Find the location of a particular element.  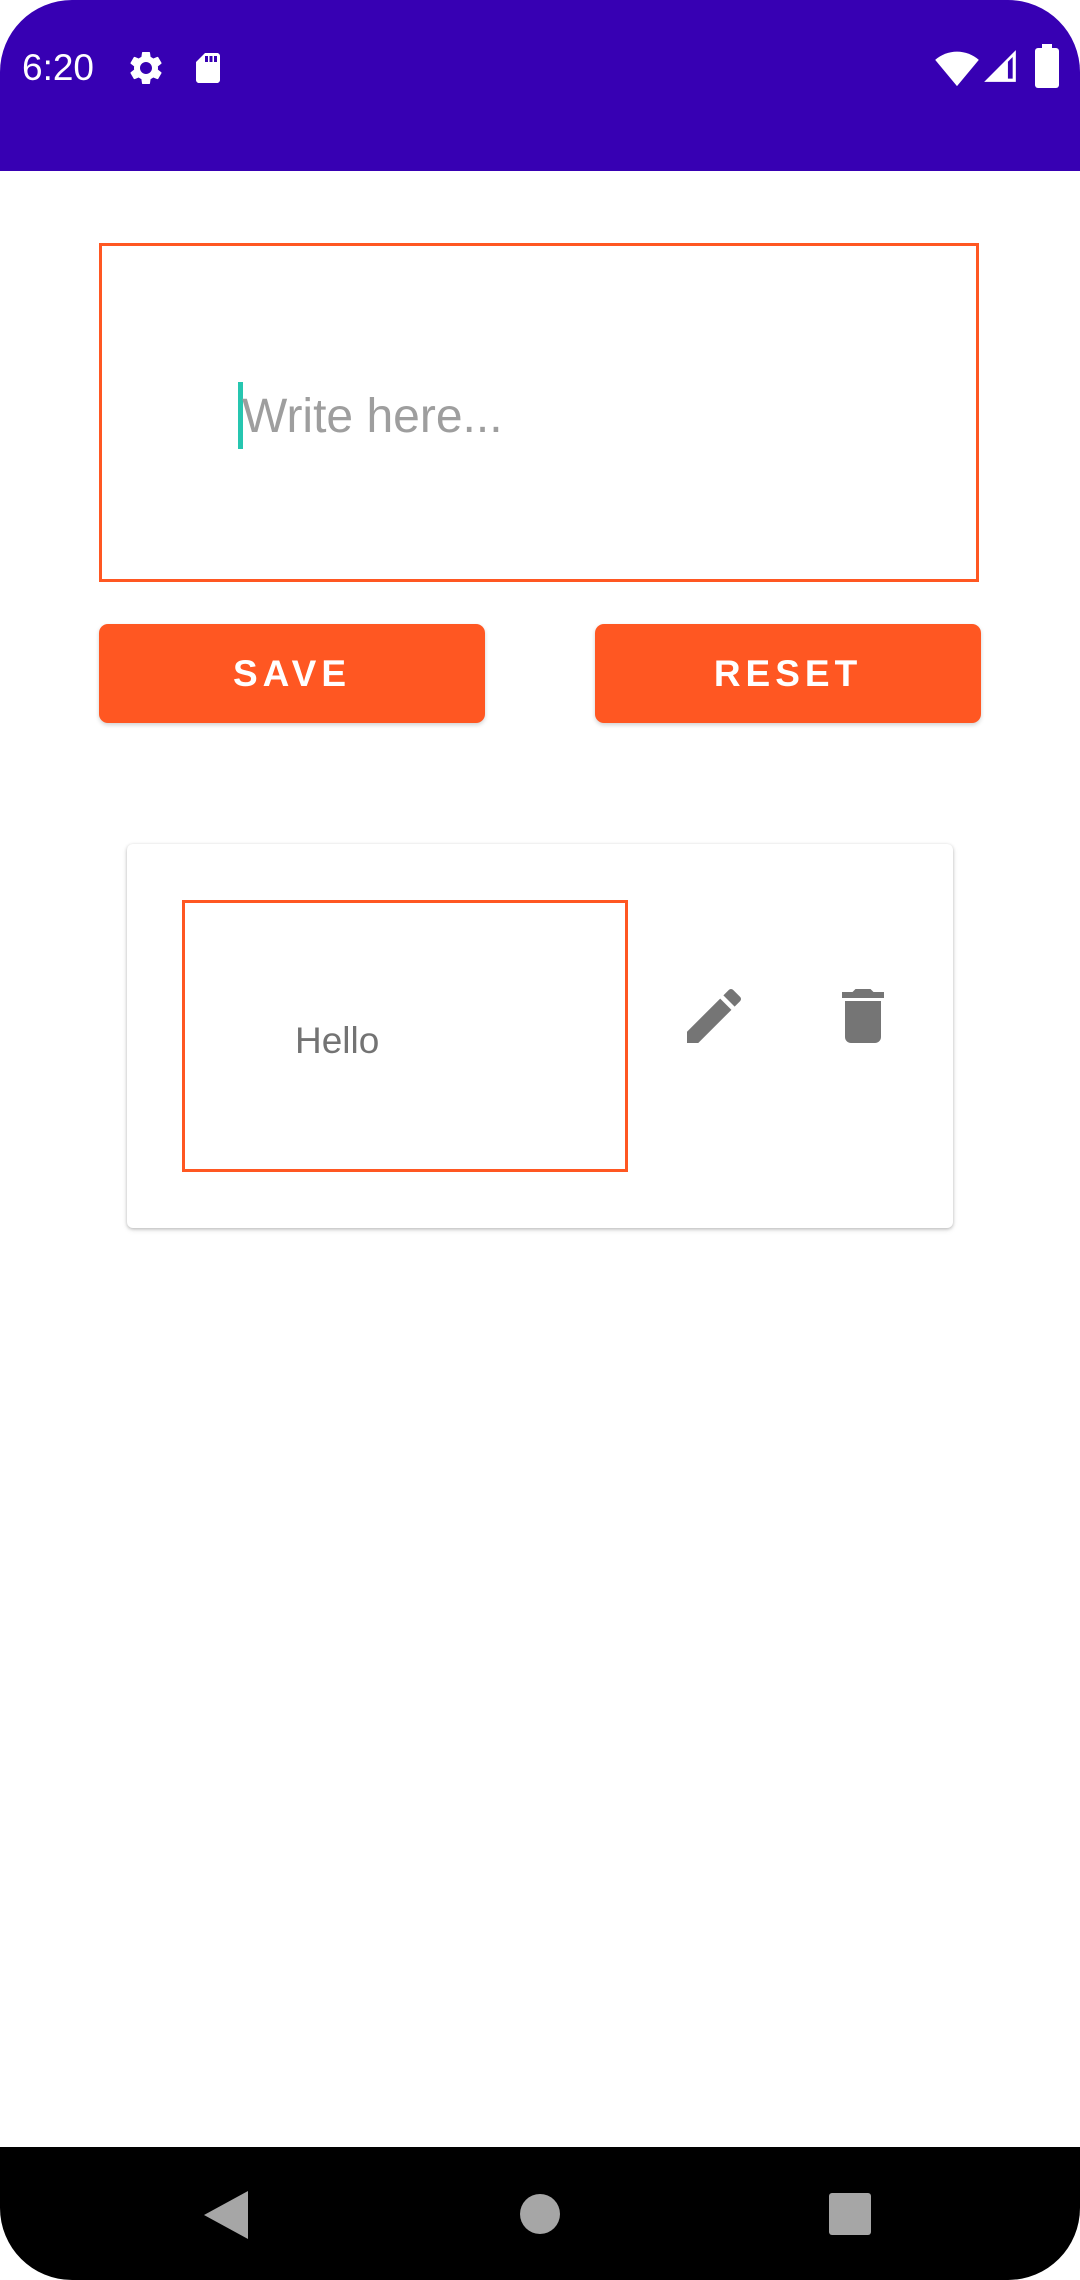

wifi-icon is located at coordinates (957, 70).